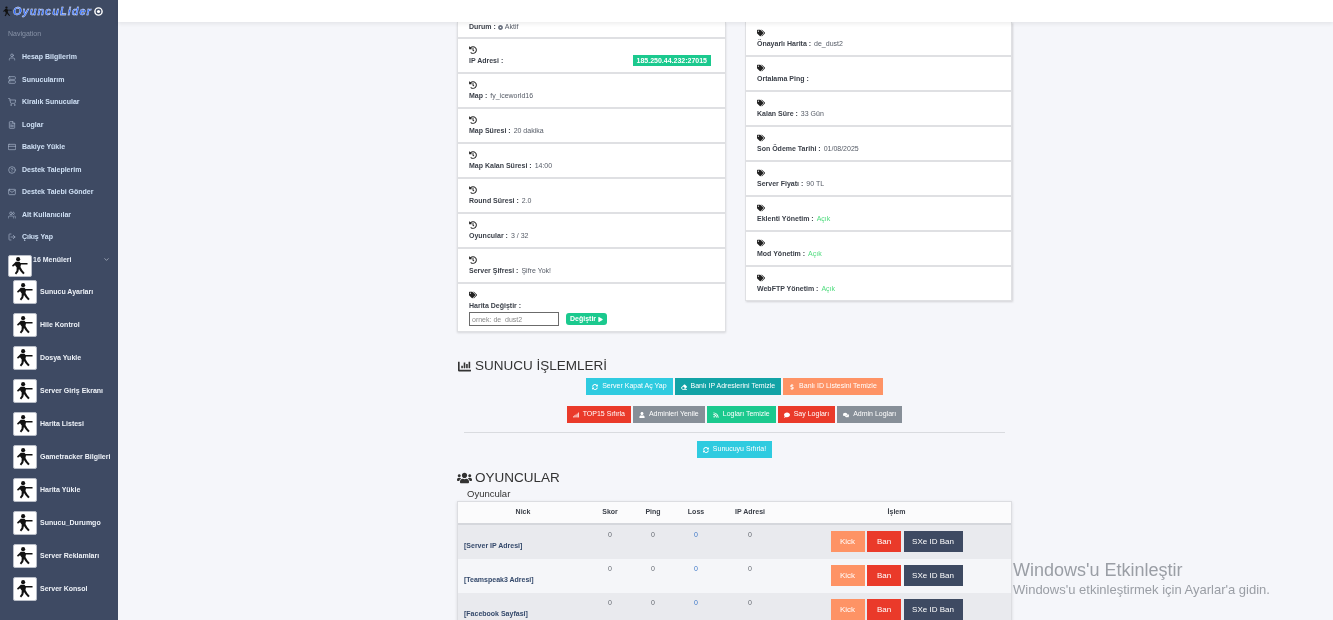 The width and height of the screenshot is (1333, 620). What do you see at coordinates (1098, 570) in the screenshot?
I see `activation-title: Windows'u Etkinleştir` at bounding box center [1098, 570].